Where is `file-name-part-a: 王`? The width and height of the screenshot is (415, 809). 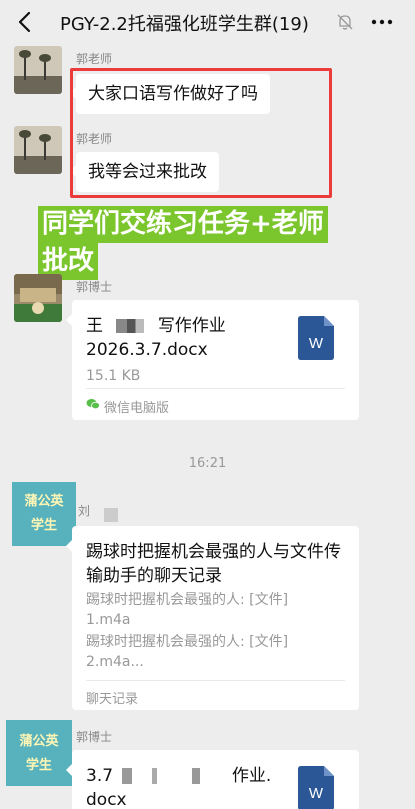 file-name-part-a: 王 is located at coordinates (94, 326).